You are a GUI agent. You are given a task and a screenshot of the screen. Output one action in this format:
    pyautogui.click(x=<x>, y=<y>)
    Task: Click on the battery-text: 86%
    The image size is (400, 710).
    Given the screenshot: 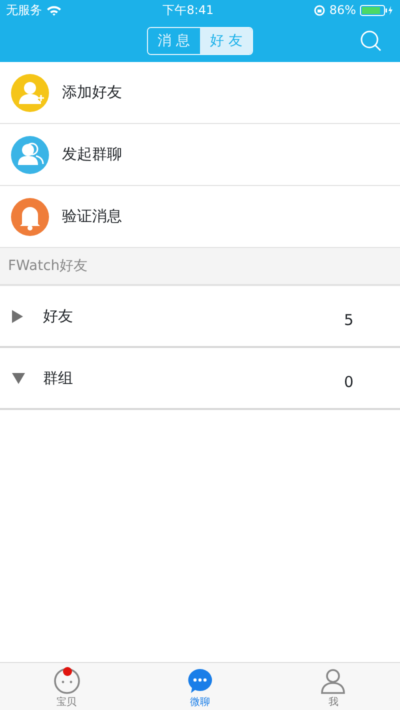 What is the action you would take?
    pyautogui.click(x=342, y=10)
    